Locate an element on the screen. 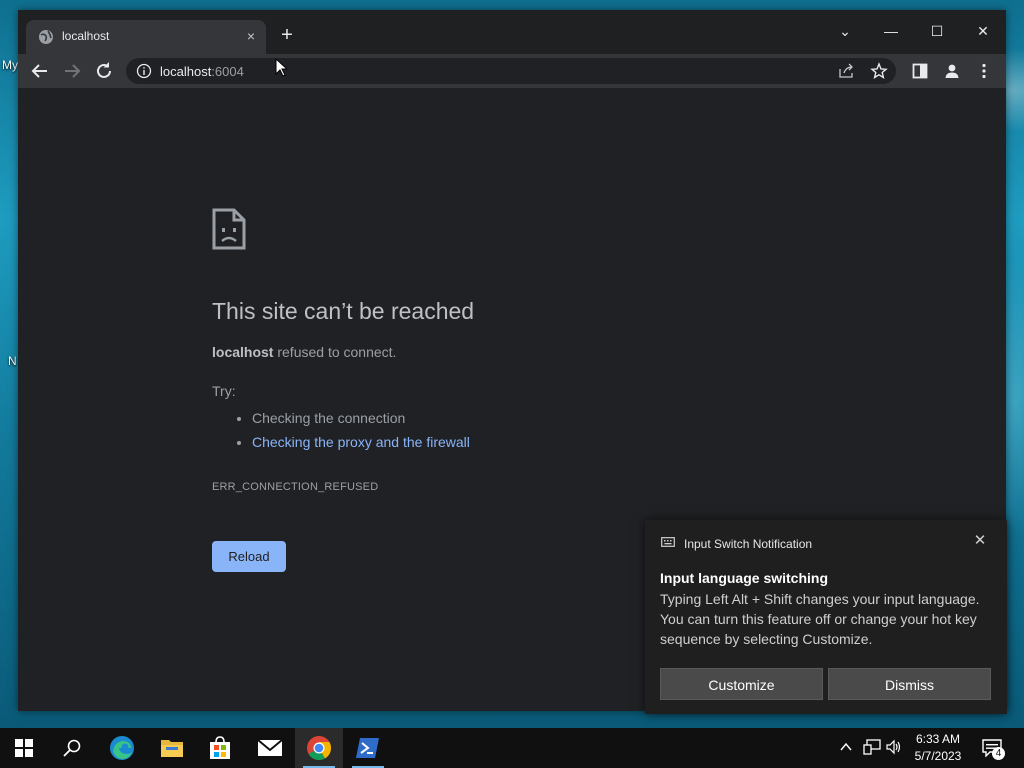  clock-date: 5/7/2023 is located at coordinates (938, 756).